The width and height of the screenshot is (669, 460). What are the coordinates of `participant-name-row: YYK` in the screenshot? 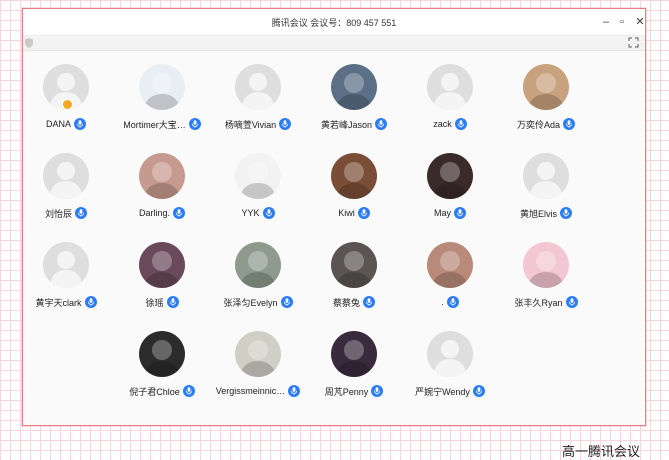 It's located at (258, 213).